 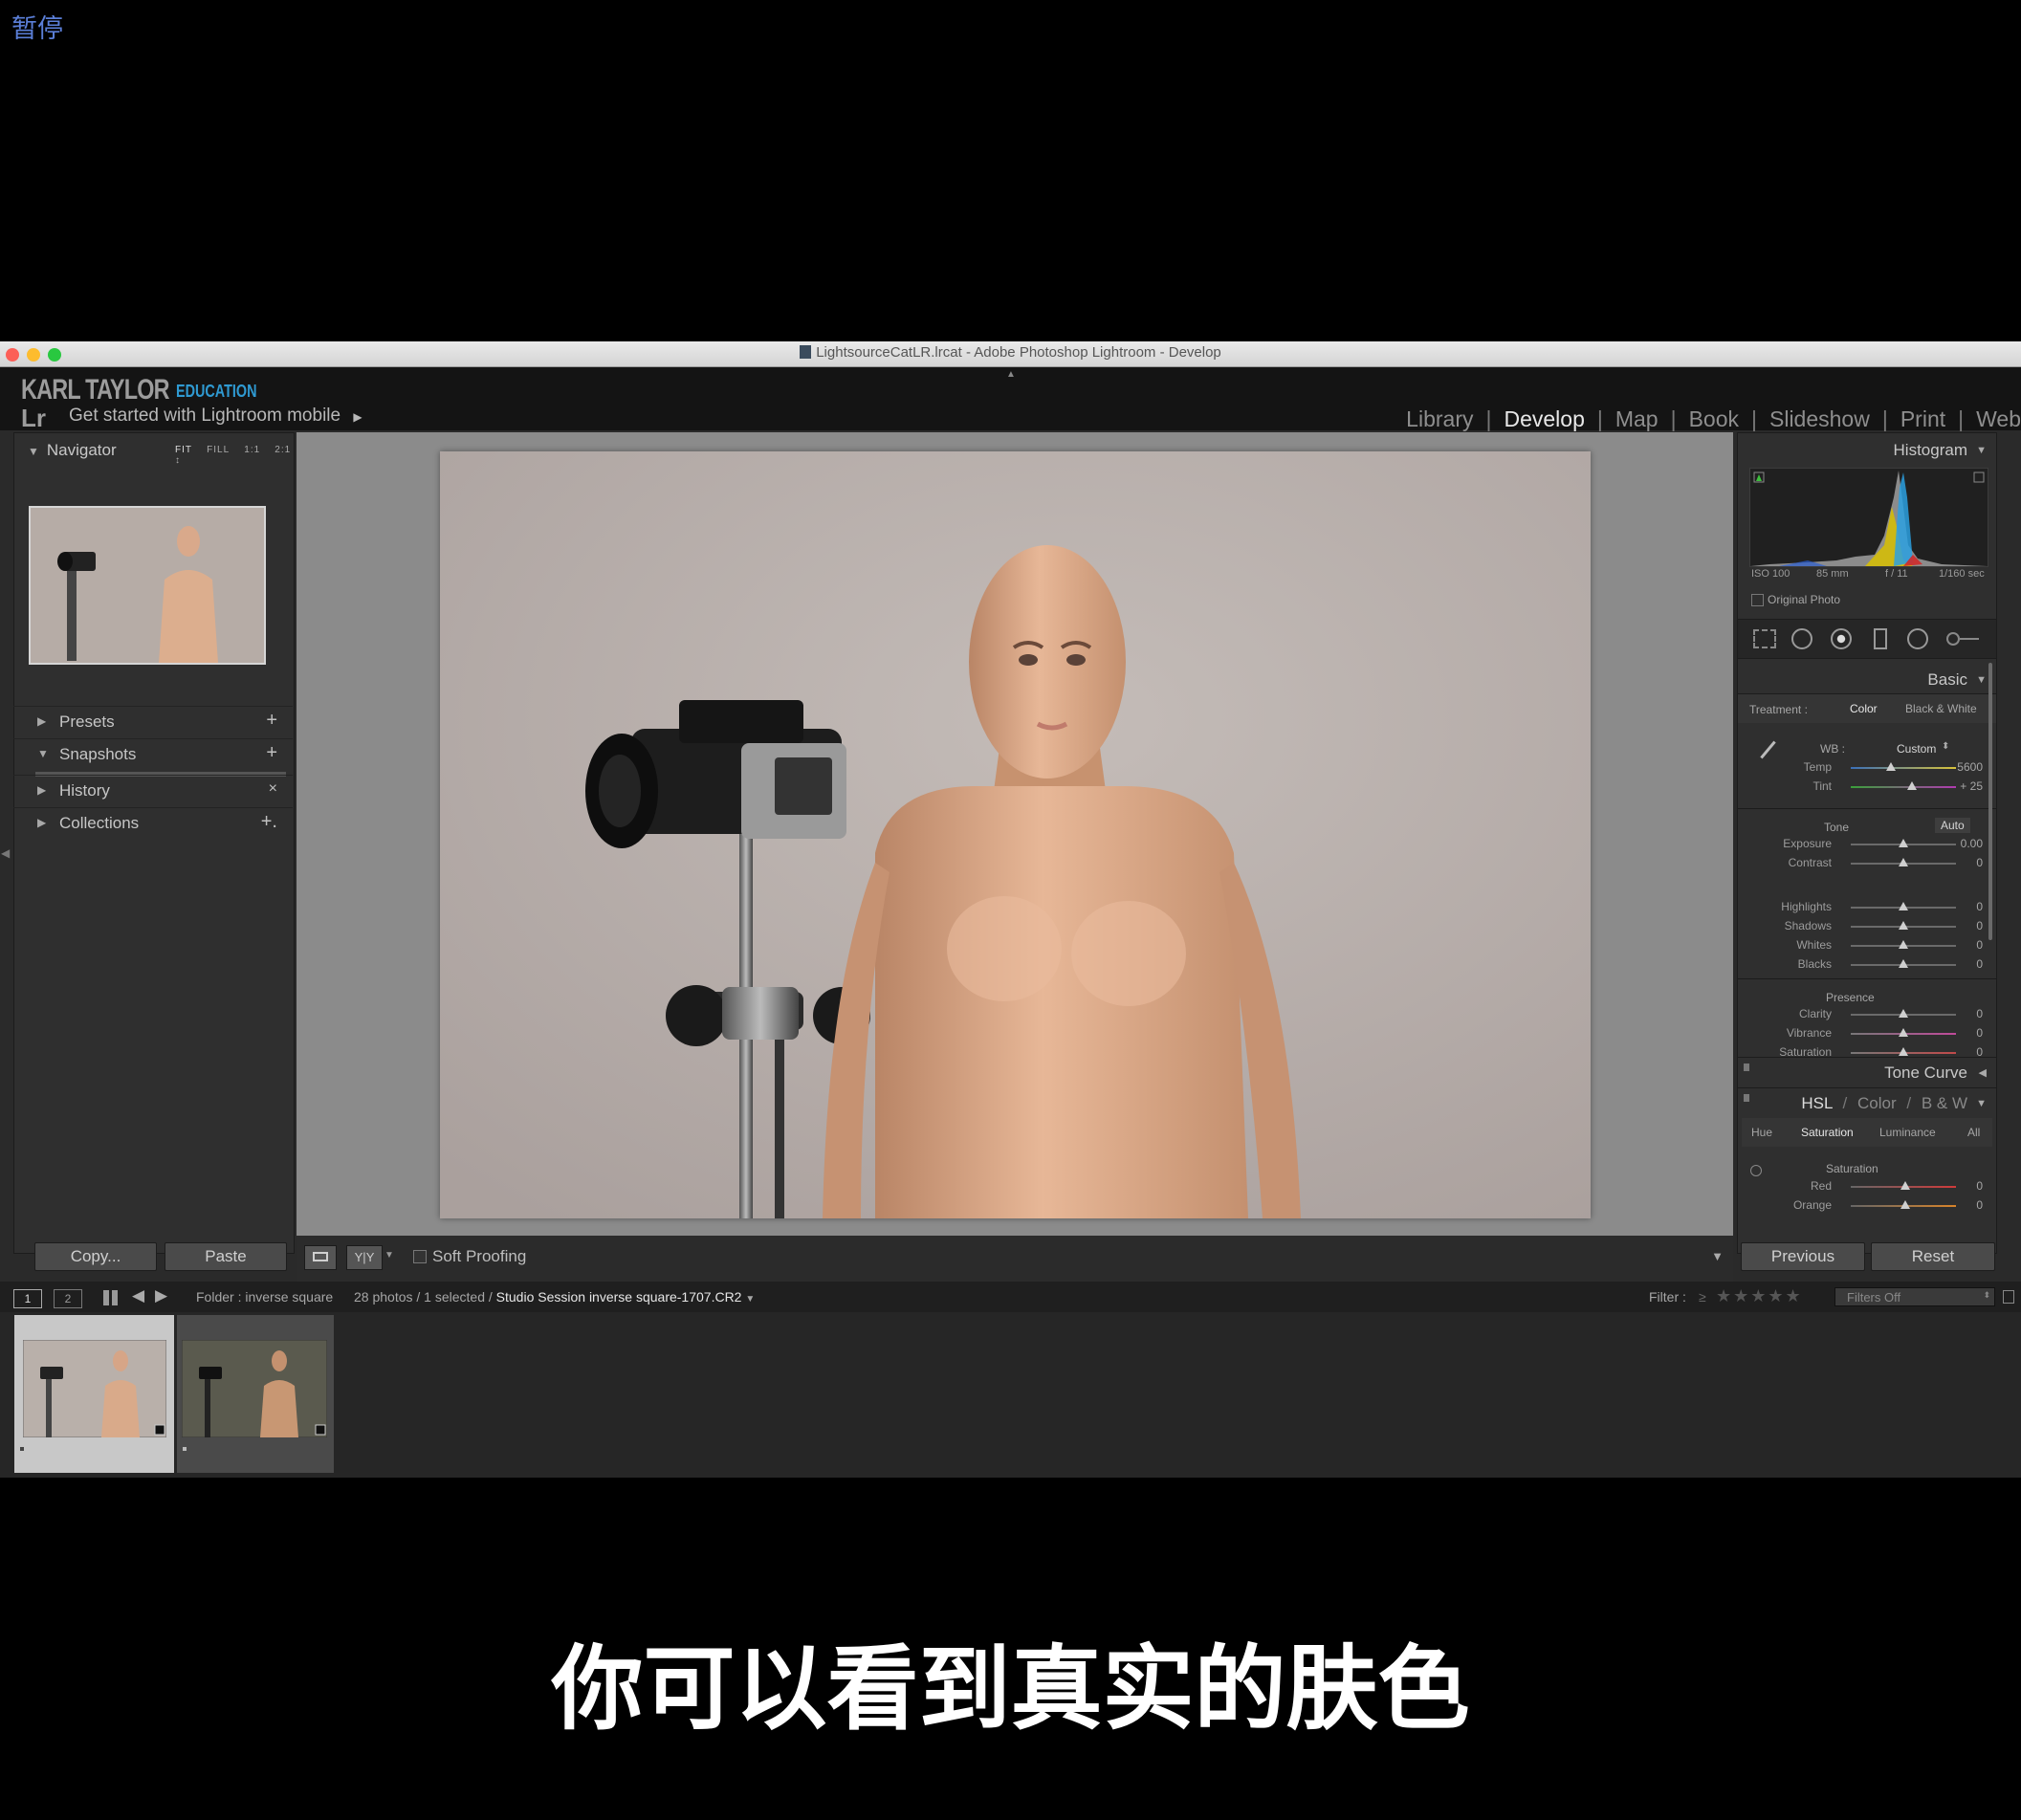 I want to click on history-section: ▶ History ×, so click(x=153, y=789).